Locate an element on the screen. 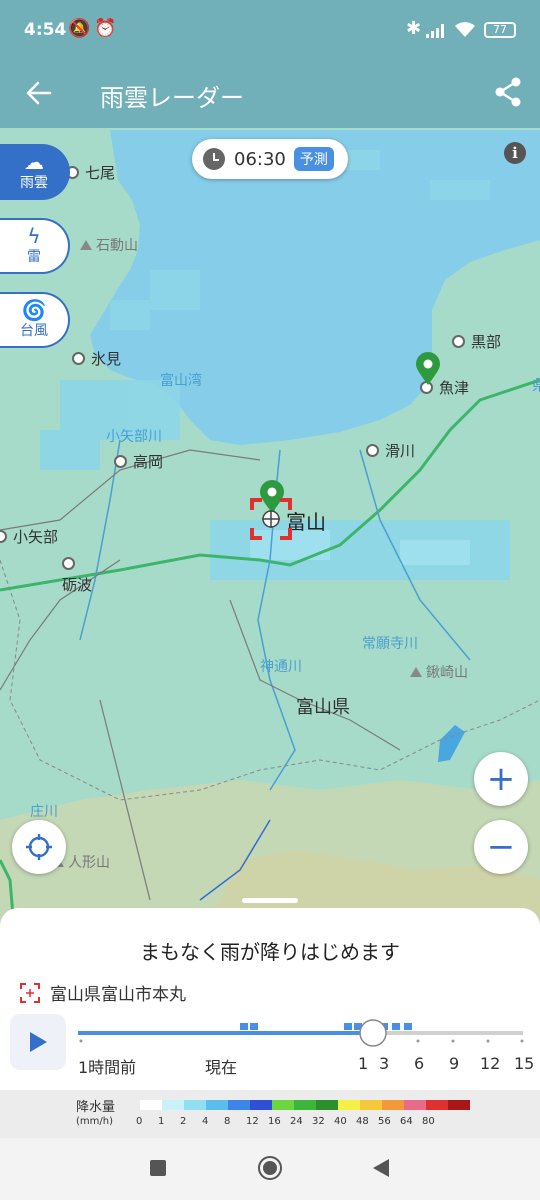  timeline-label-now: 現在 is located at coordinates (221, 1067).